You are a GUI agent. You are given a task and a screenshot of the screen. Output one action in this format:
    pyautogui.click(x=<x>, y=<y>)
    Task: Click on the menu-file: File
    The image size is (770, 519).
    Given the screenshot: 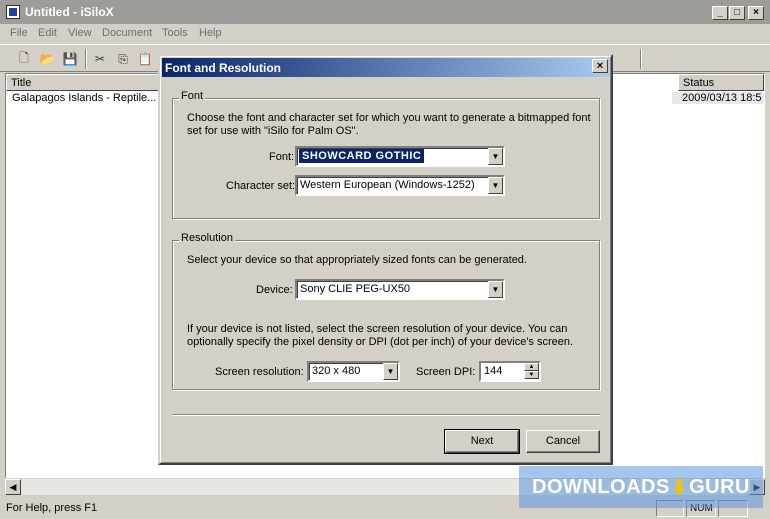 What is the action you would take?
    pyautogui.click(x=19, y=33)
    